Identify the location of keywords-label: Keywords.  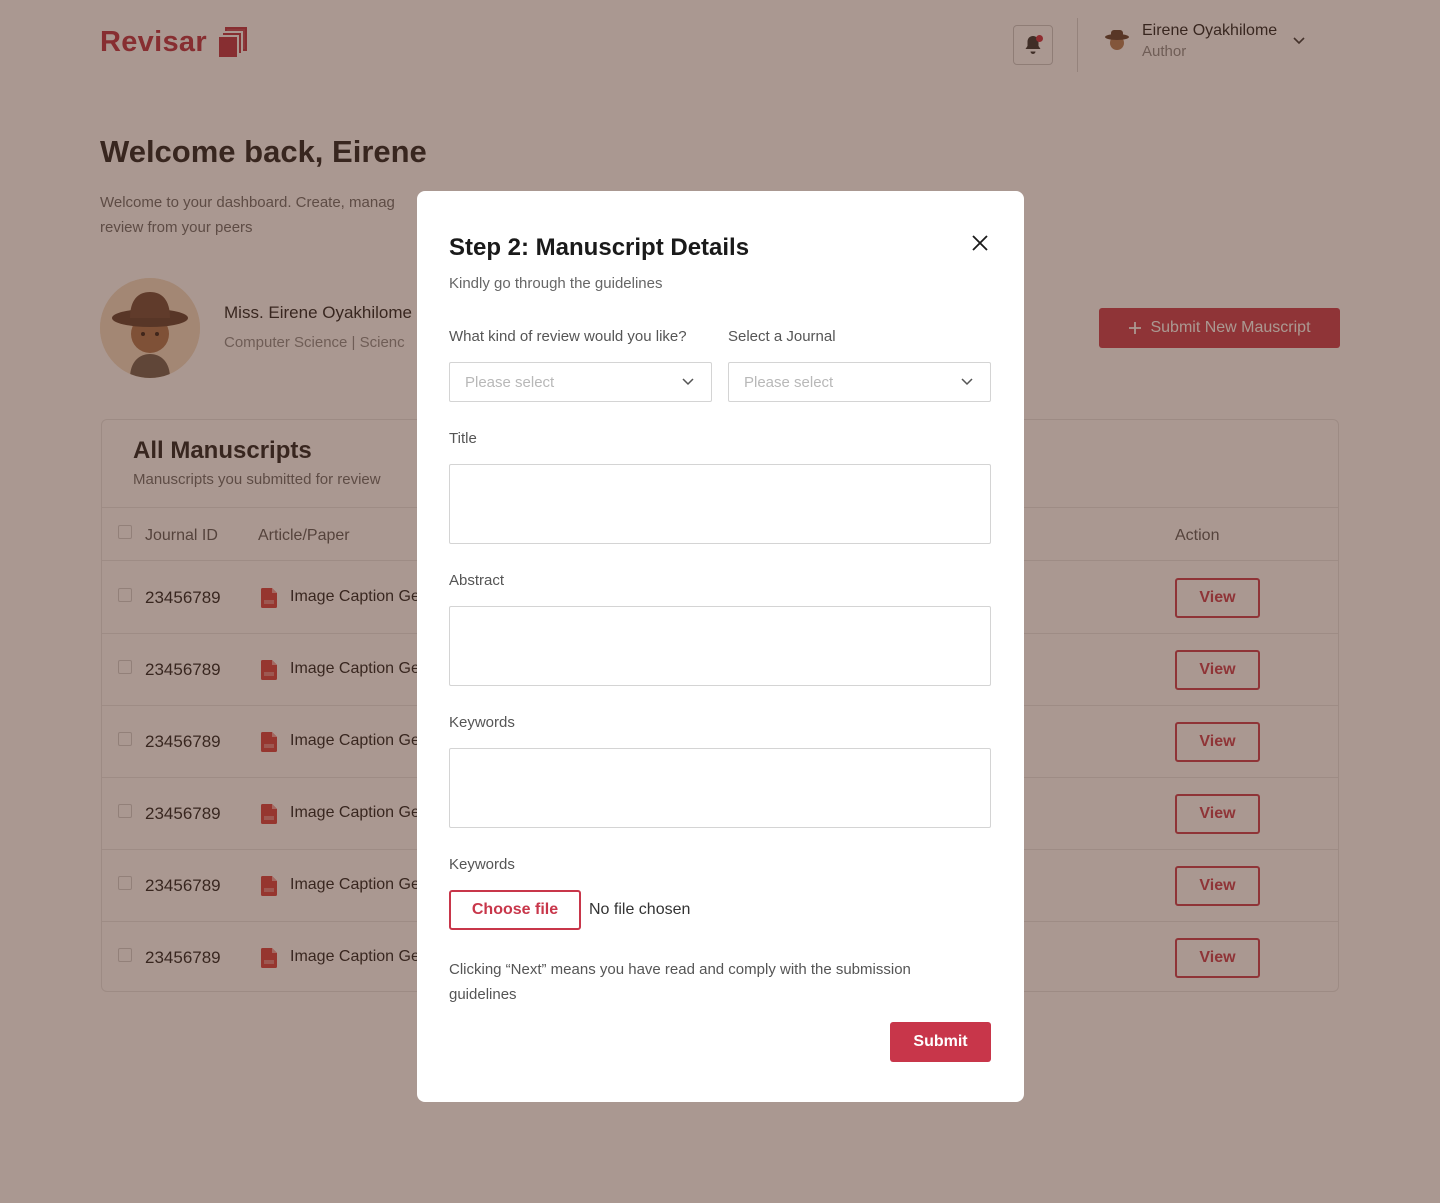
(482, 722).